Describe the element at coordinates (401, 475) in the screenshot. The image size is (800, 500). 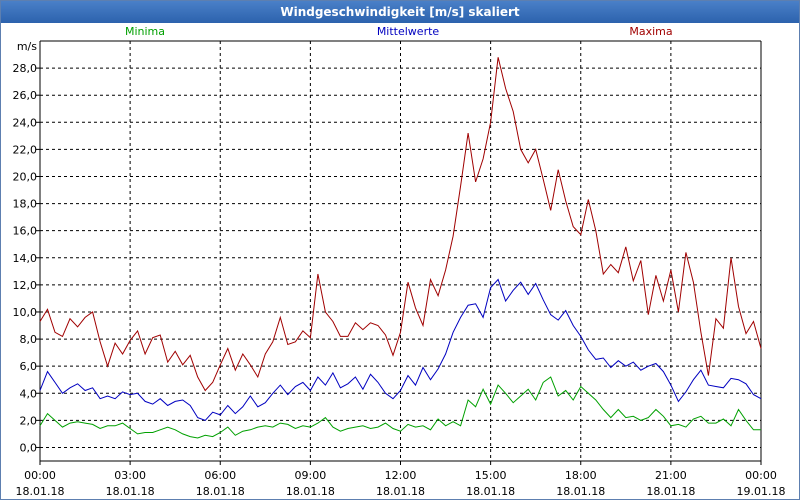
I see `x-tick-time: 12:00` at that location.